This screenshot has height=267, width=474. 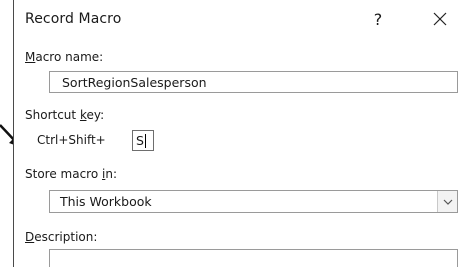 I want to click on help-button: ?, so click(x=378, y=19).